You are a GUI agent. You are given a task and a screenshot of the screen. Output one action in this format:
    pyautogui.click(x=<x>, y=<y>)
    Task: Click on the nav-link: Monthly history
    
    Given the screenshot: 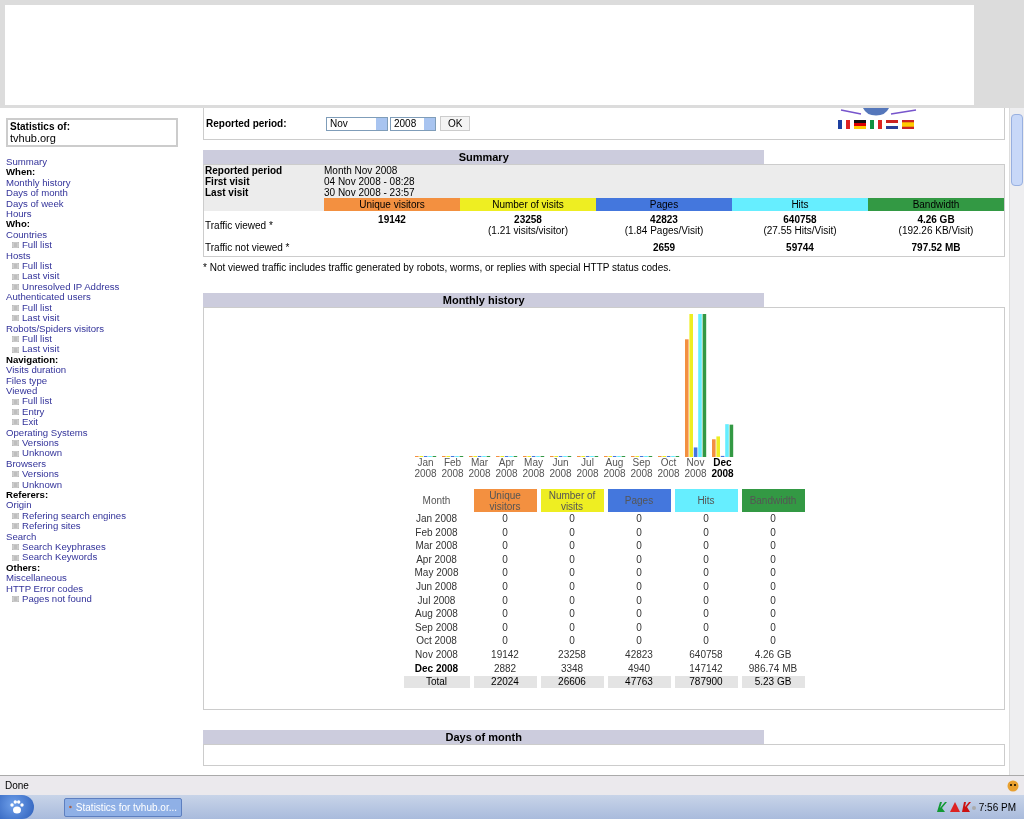 What is the action you would take?
    pyautogui.click(x=103, y=183)
    